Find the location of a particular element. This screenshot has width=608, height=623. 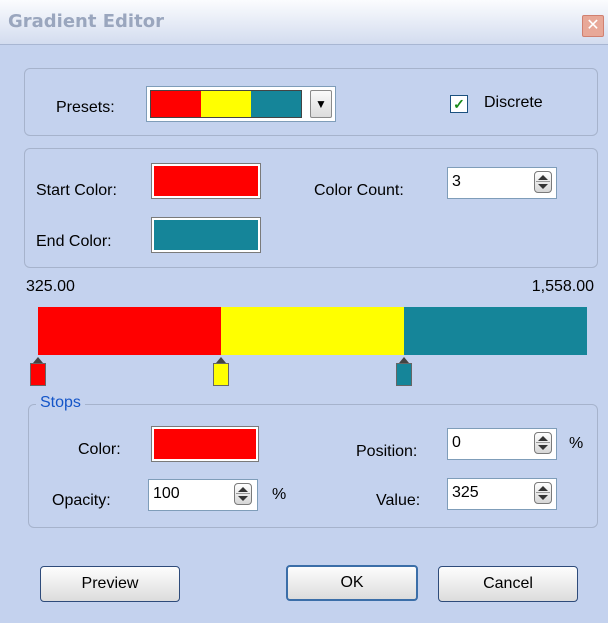

range-min-label: 325.00 is located at coordinates (50, 286).